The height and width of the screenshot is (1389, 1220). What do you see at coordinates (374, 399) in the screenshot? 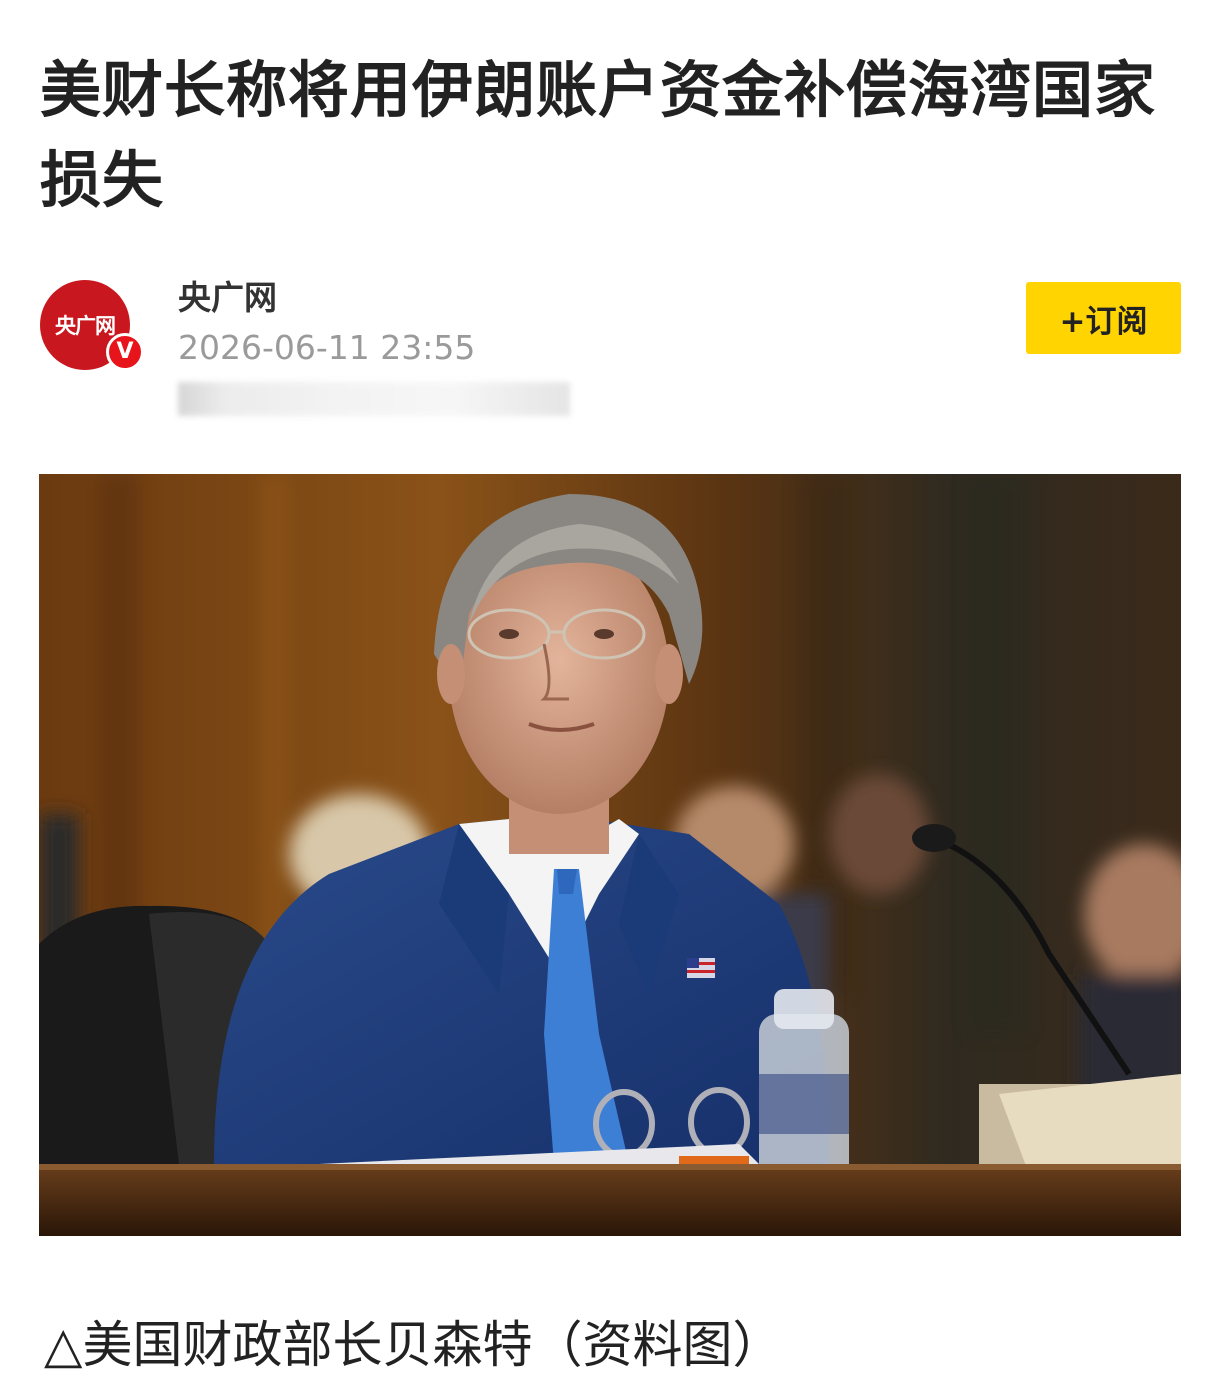
I see `blurred-meta-strip` at bounding box center [374, 399].